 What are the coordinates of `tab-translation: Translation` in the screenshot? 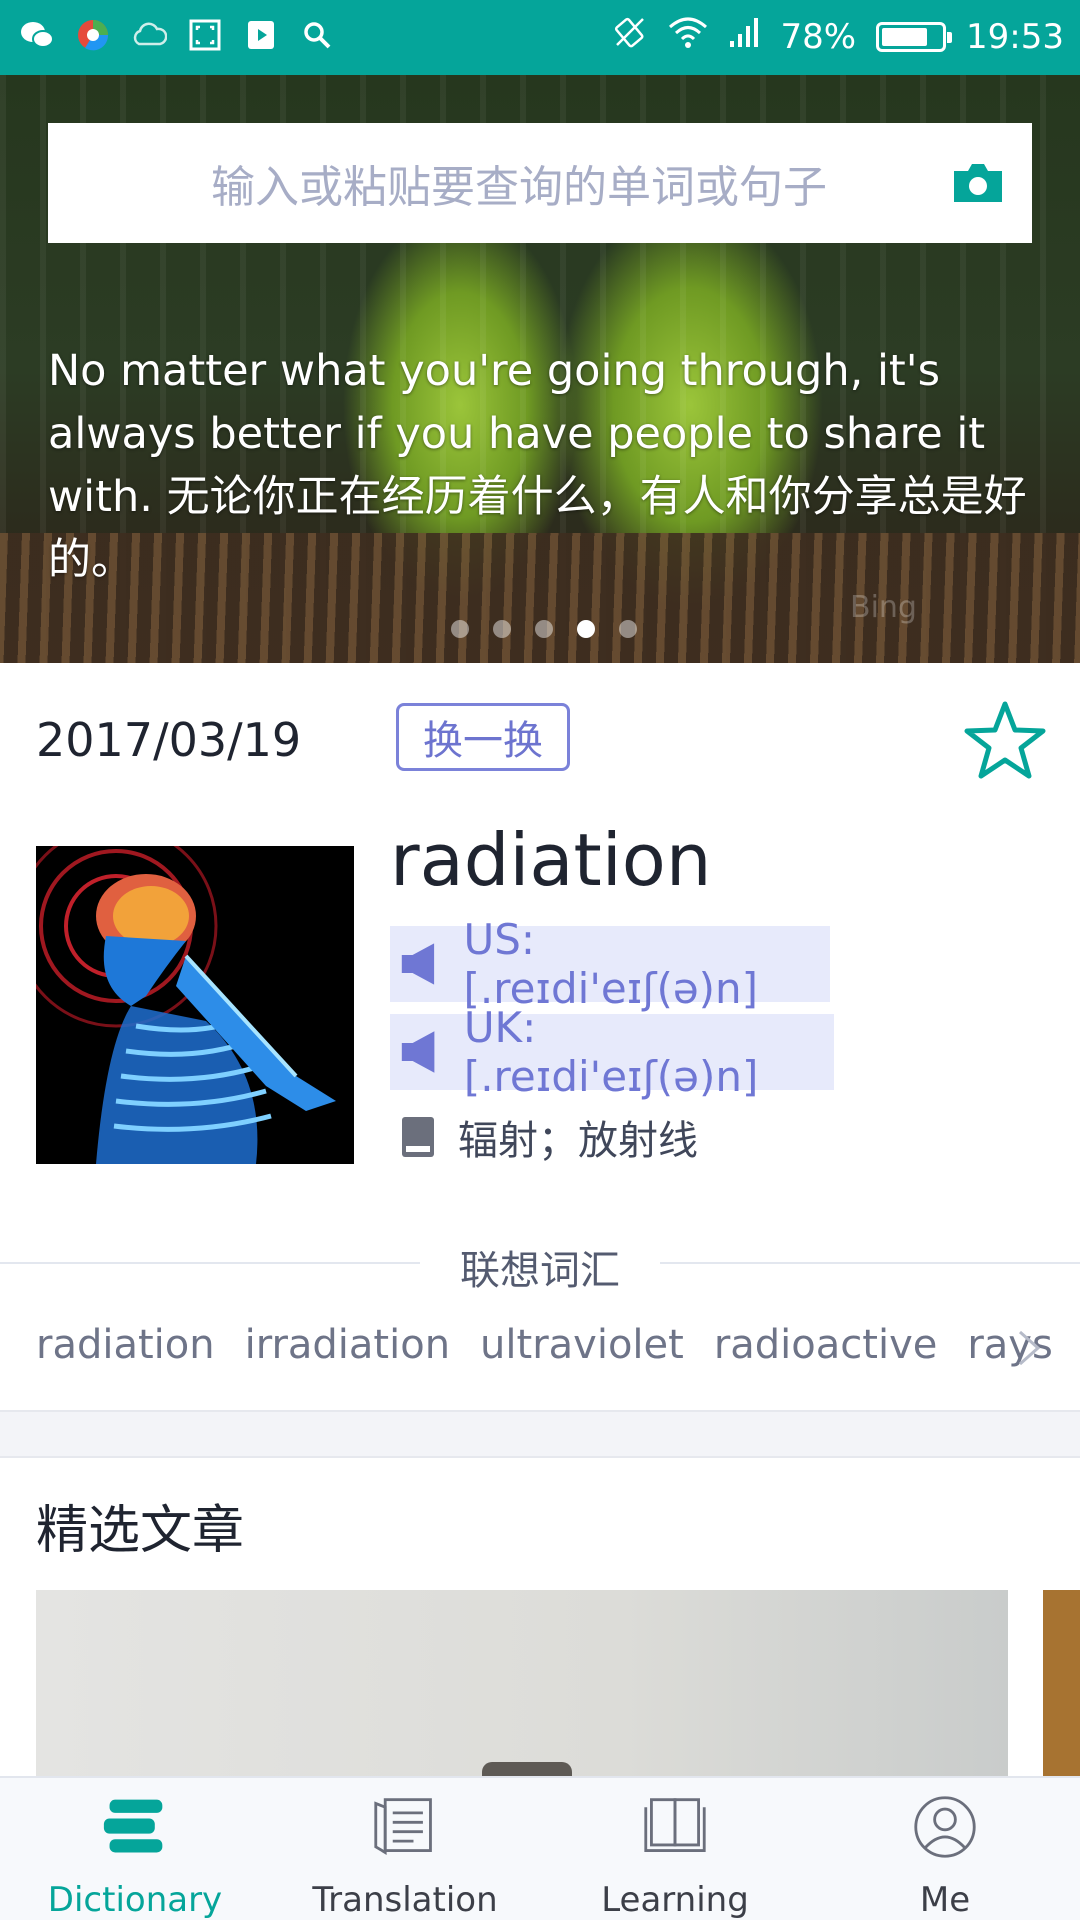 It's located at (405, 1849).